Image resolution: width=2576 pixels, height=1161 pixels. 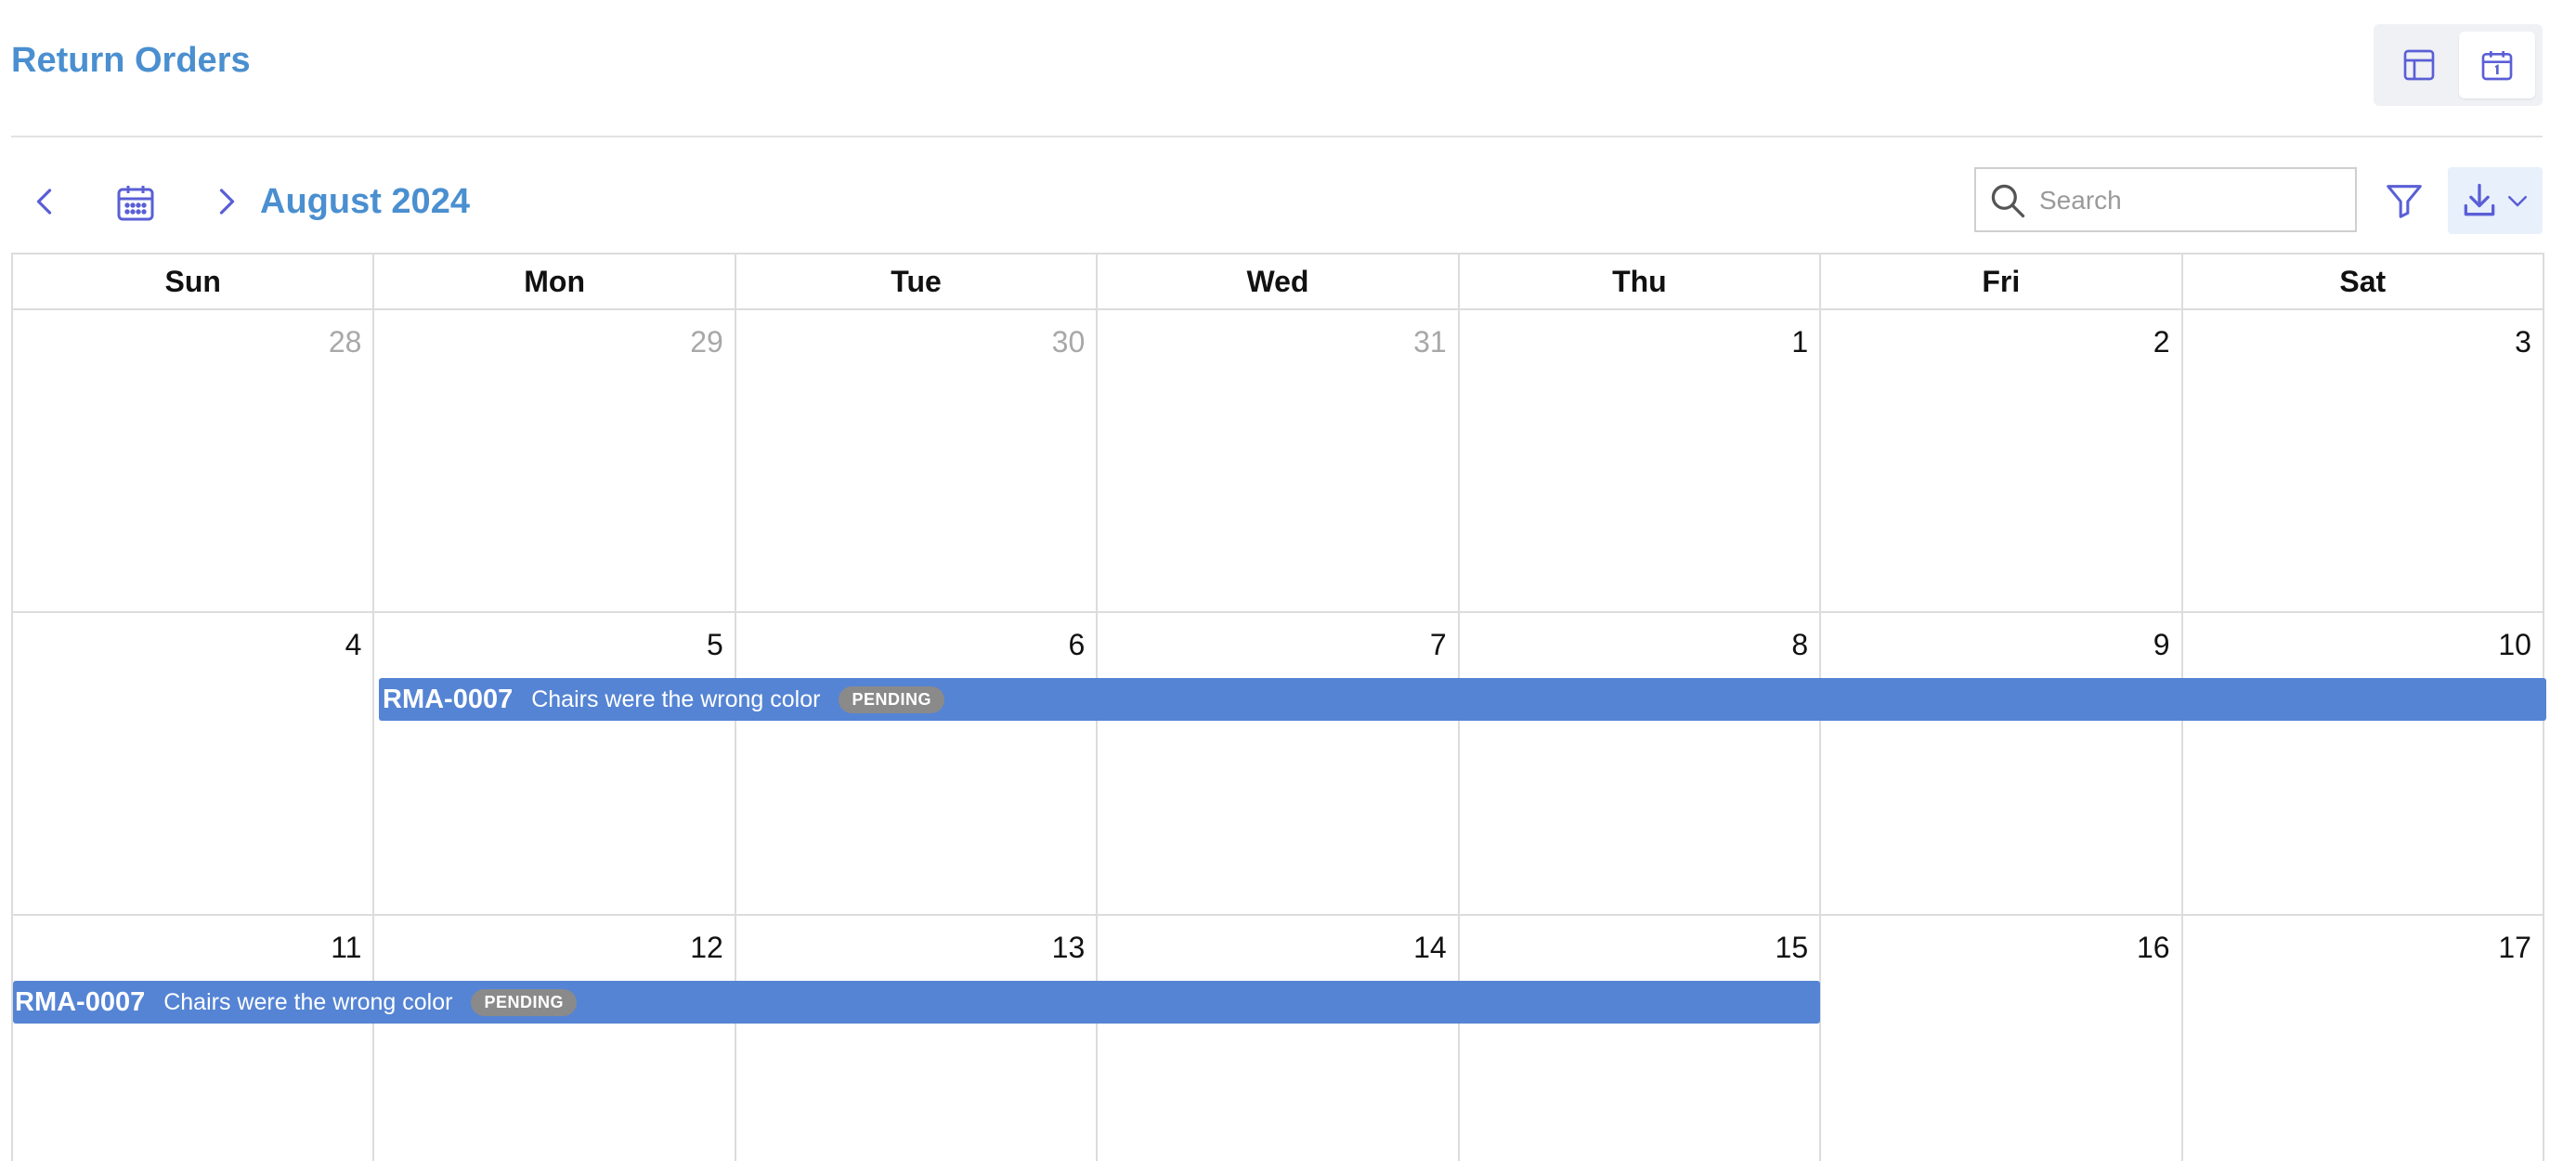 What do you see at coordinates (2363, 764) in the screenshot?
I see `calendar-day-cell: 10` at bounding box center [2363, 764].